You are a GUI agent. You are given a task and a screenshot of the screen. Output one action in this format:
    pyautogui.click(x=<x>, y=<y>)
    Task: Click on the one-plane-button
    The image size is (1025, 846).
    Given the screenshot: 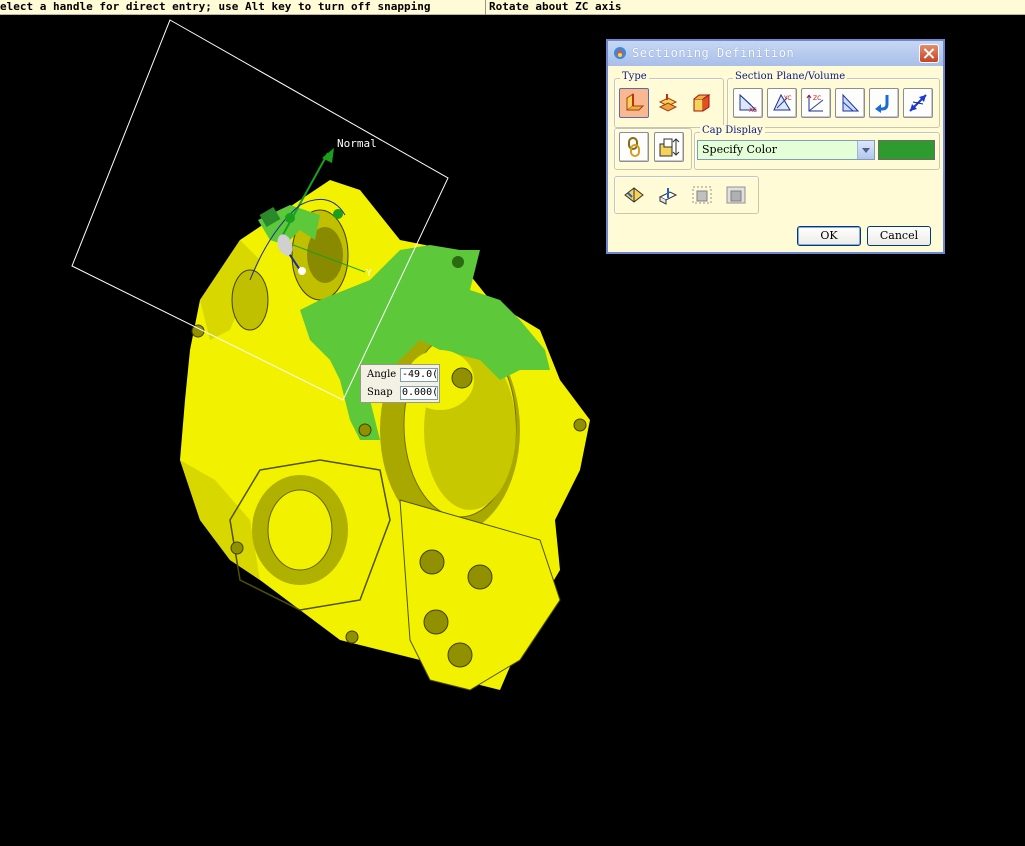 What is the action you would take?
    pyautogui.click(x=634, y=103)
    